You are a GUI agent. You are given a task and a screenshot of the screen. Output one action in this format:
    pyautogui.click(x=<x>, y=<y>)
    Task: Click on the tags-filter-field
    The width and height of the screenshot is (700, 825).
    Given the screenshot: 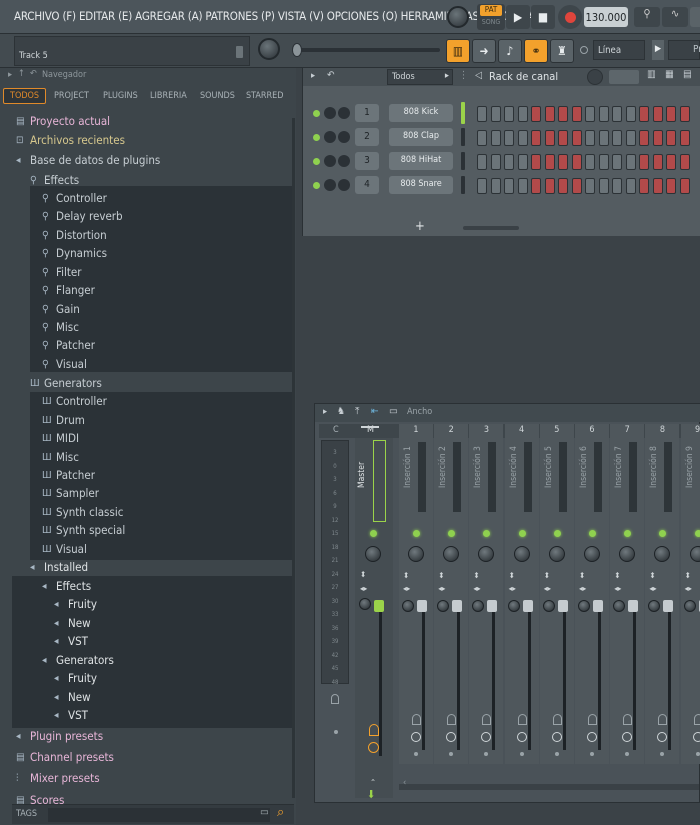 What is the action you would take?
    pyautogui.click(x=159, y=815)
    